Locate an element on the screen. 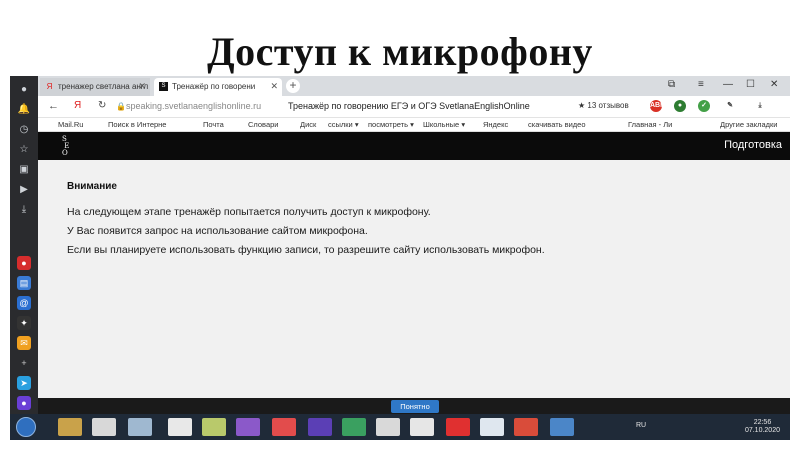 This screenshot has height=450, width=800. video-icon: ▶ is located at coordinates (24, 190).